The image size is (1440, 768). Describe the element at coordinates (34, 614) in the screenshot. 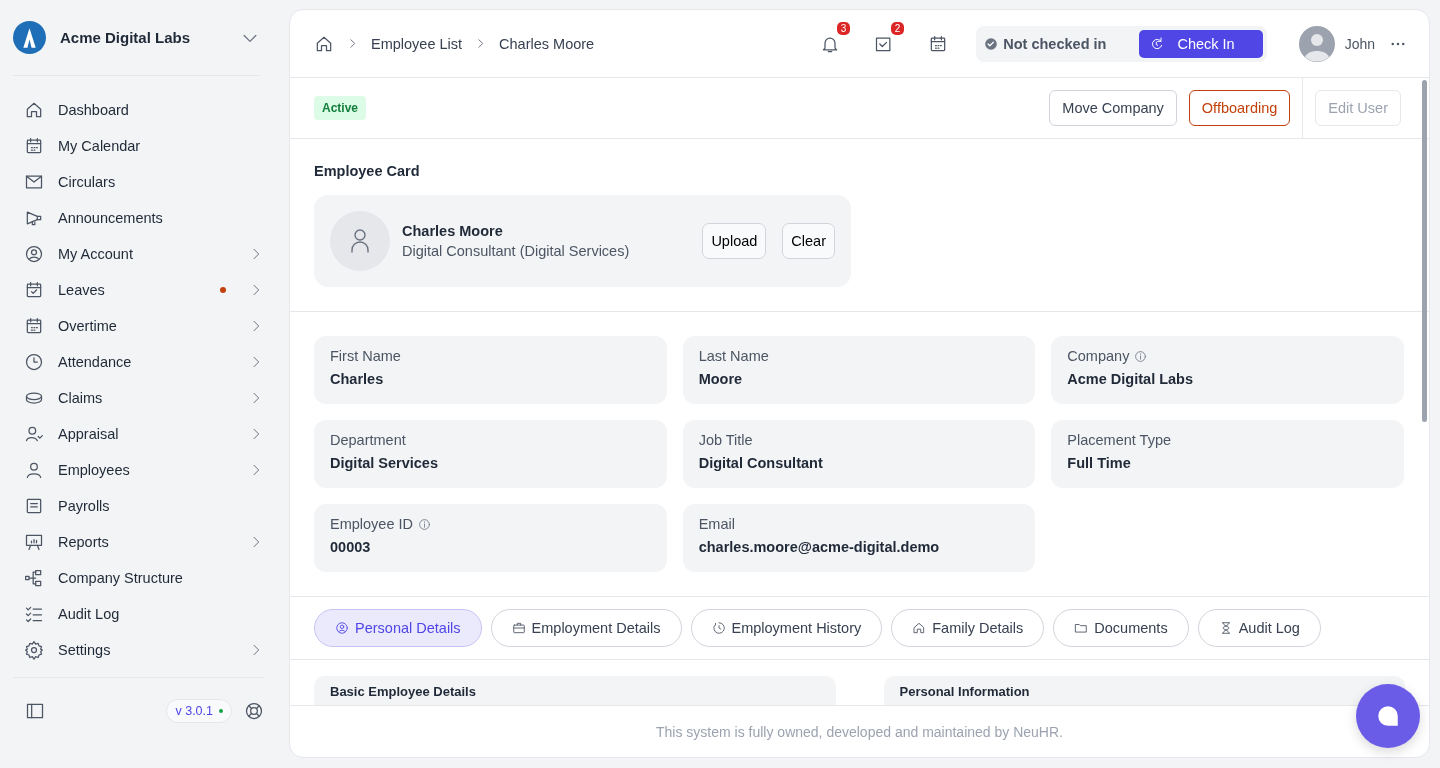

I see `checklist-icon` at that location.